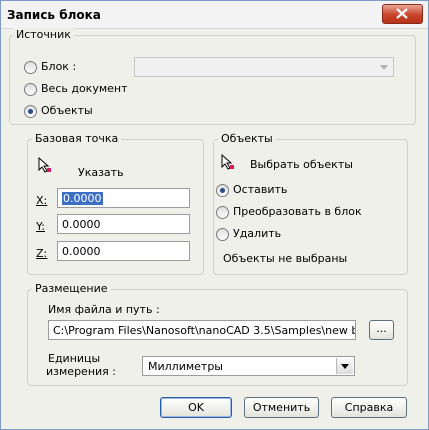  I want to click on title-bar: Запись блока, so click(214, 15).